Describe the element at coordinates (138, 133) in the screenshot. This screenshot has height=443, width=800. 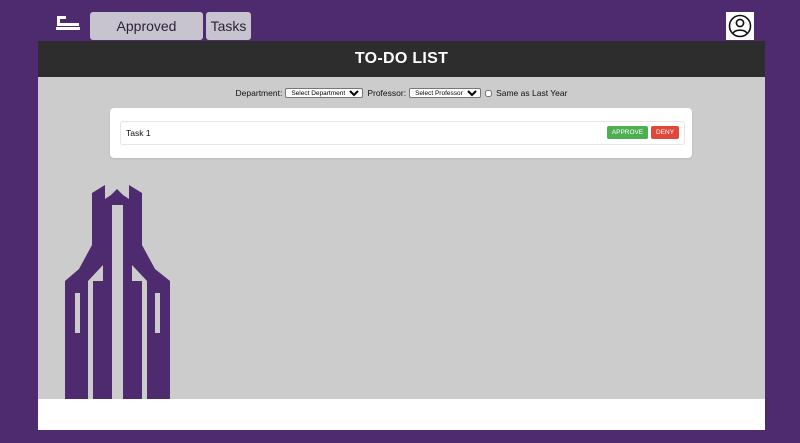
I see `task-name: Task 1` at that location.